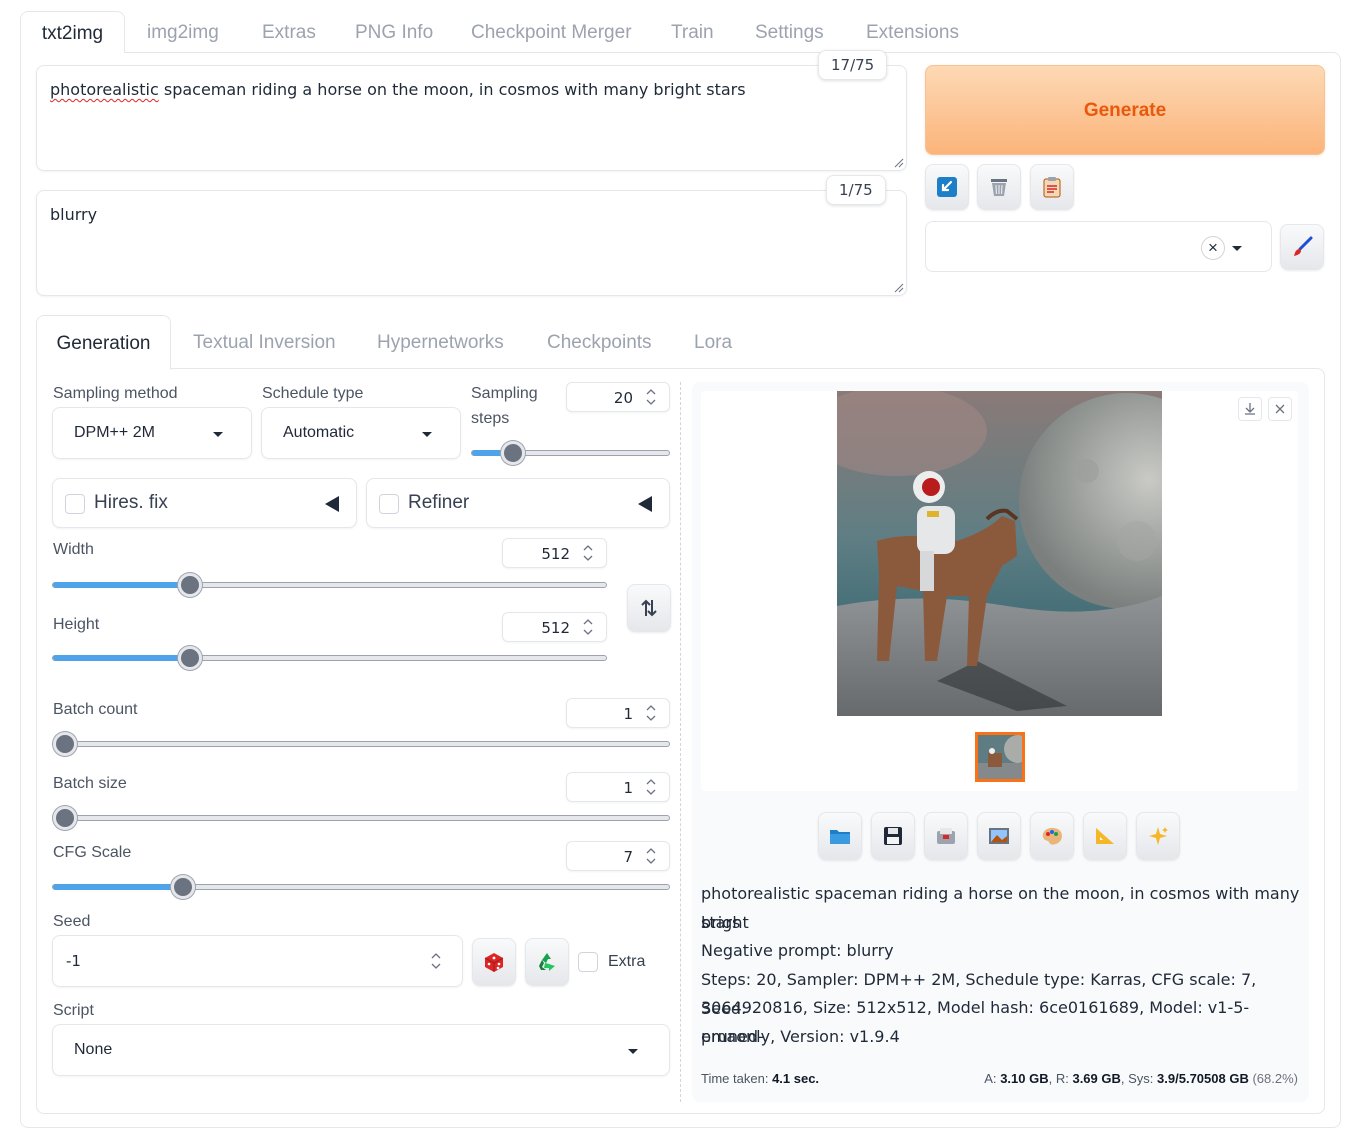 Image resolution: width=1361 pixels, height=1132 pixels. Describe the element at coordinates (361, 744) in the screenshot. I see `batch-count-slider` at that location.